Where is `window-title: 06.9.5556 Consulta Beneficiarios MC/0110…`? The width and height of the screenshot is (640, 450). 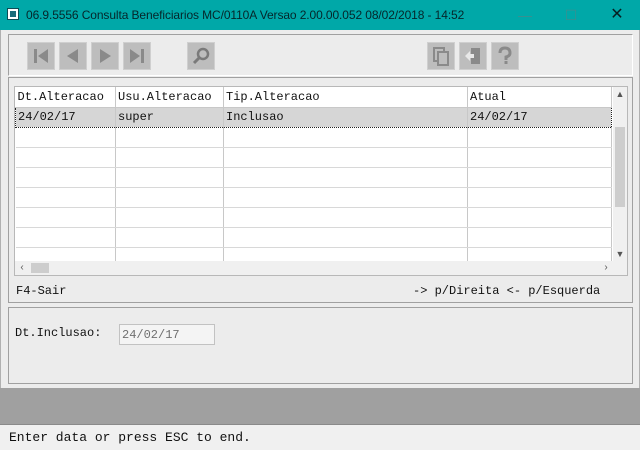
window-title: 06.9.5556 Consulta Beneficiarios MC/0110… is located at coordinates (245, 15).